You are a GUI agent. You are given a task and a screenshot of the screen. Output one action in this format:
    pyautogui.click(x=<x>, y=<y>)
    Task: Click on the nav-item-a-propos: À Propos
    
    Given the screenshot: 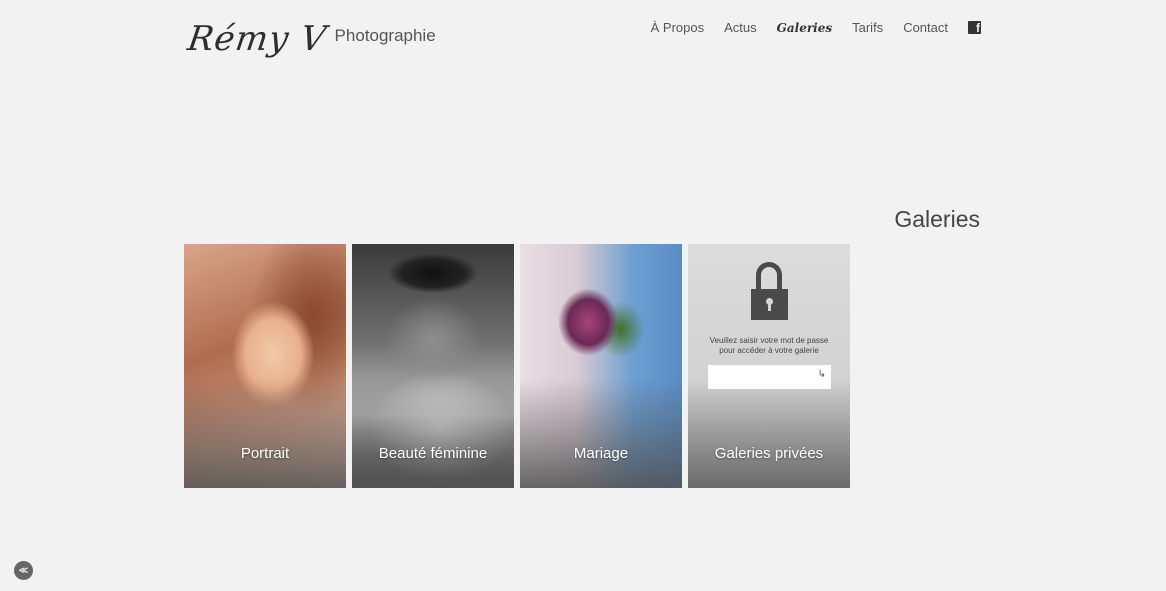 What is the action you would take?
    pyautogui.click(x=677, y=27)
    